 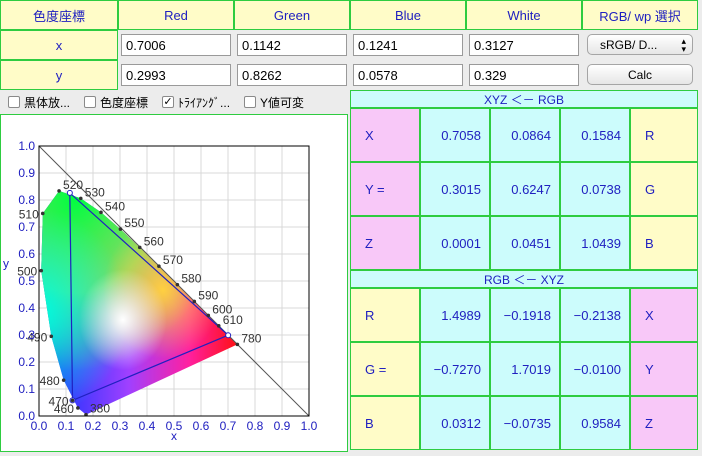 I want to click on m1-col-label: G, so click(x=664, y=189).